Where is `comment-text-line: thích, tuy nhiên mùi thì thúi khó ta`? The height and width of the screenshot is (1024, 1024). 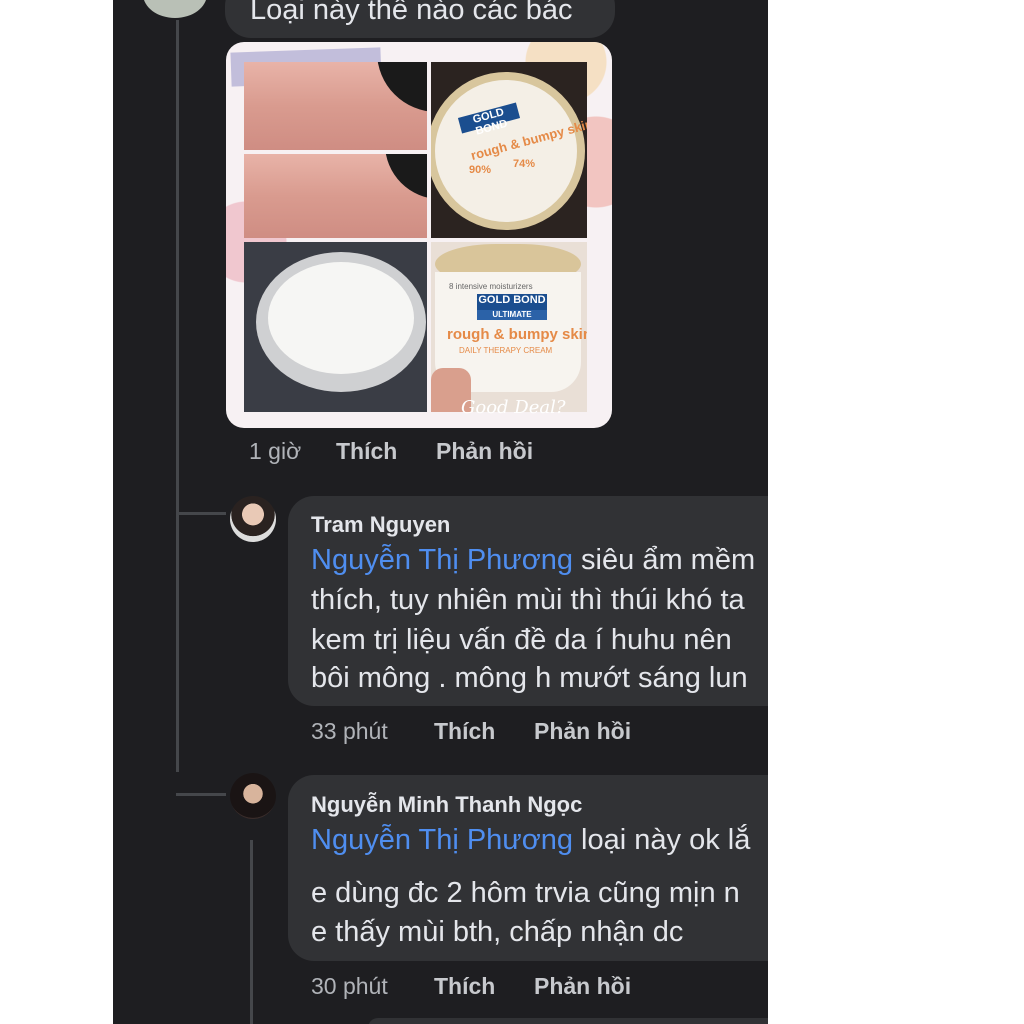
comment-text-line: thích, tuy nhiên mùi thì thúi khó ta is located at coordinates (528, 600).